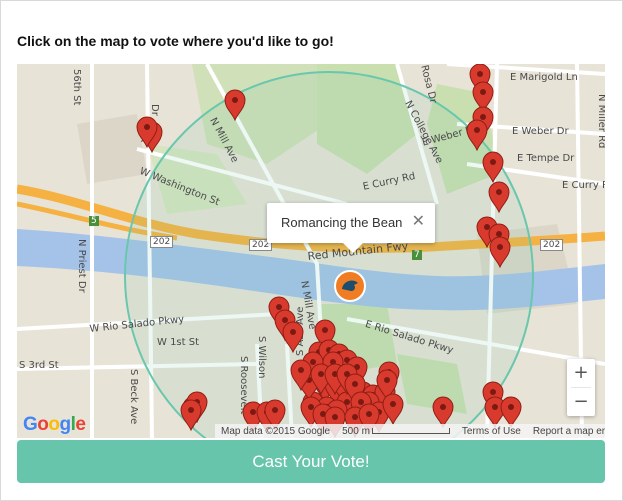  I want to click on zoom-control: + −, so click(581, 387).